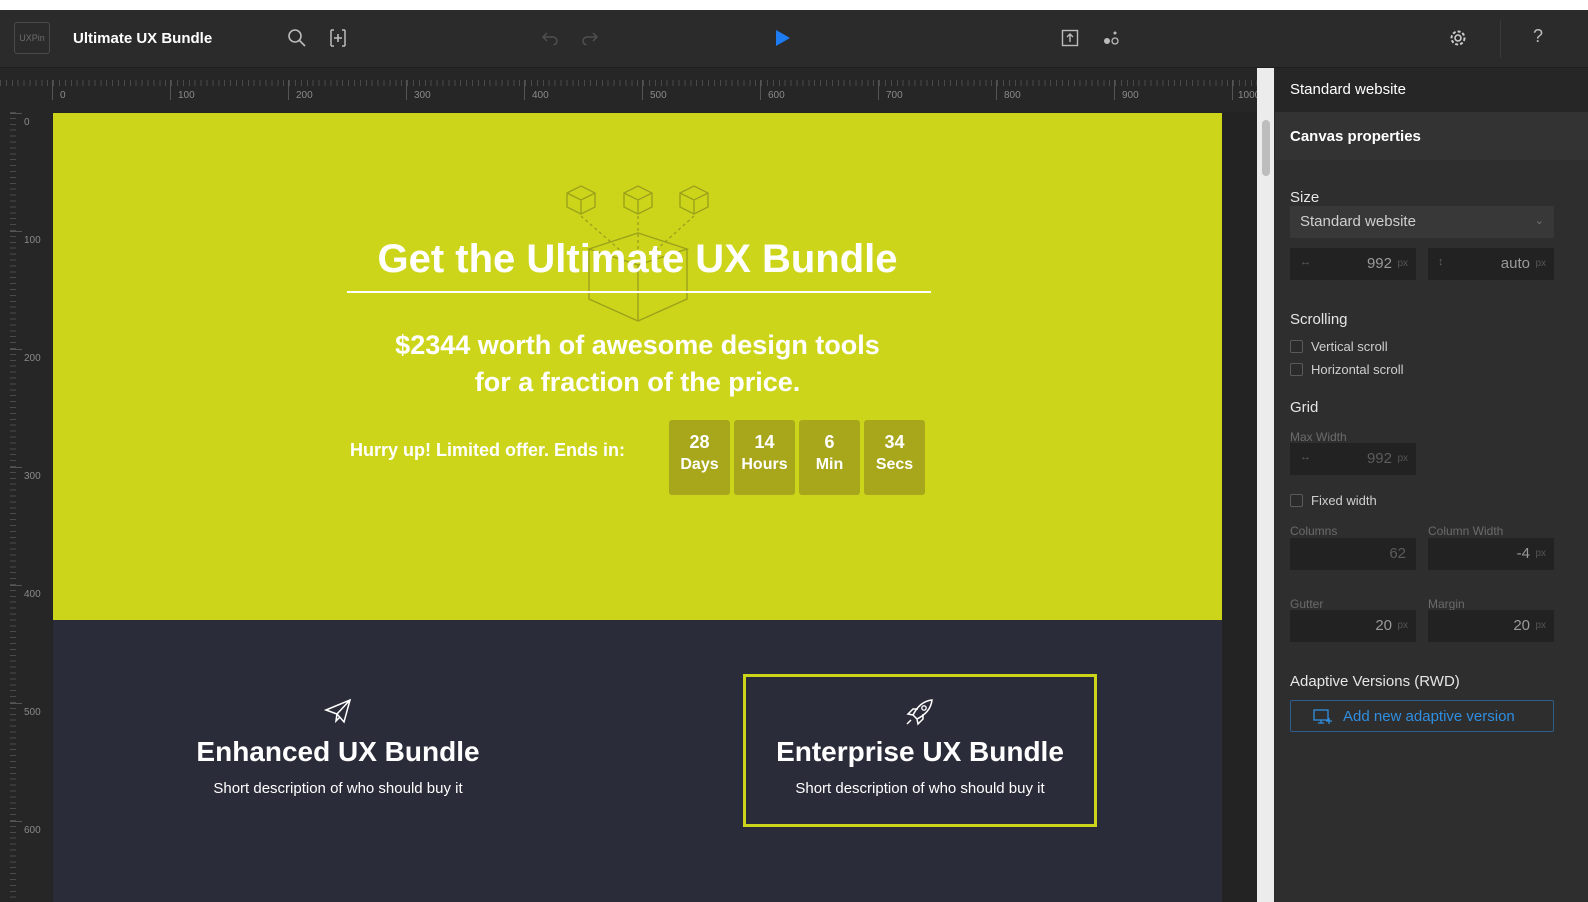 The width and height of the screenshot is (1588, 902). What do you see at coordinates (1339, 346) in the screenshot?
I see `vertical-scroll-checkbox: Vertical scroll` at bounding box center [1339, 346].